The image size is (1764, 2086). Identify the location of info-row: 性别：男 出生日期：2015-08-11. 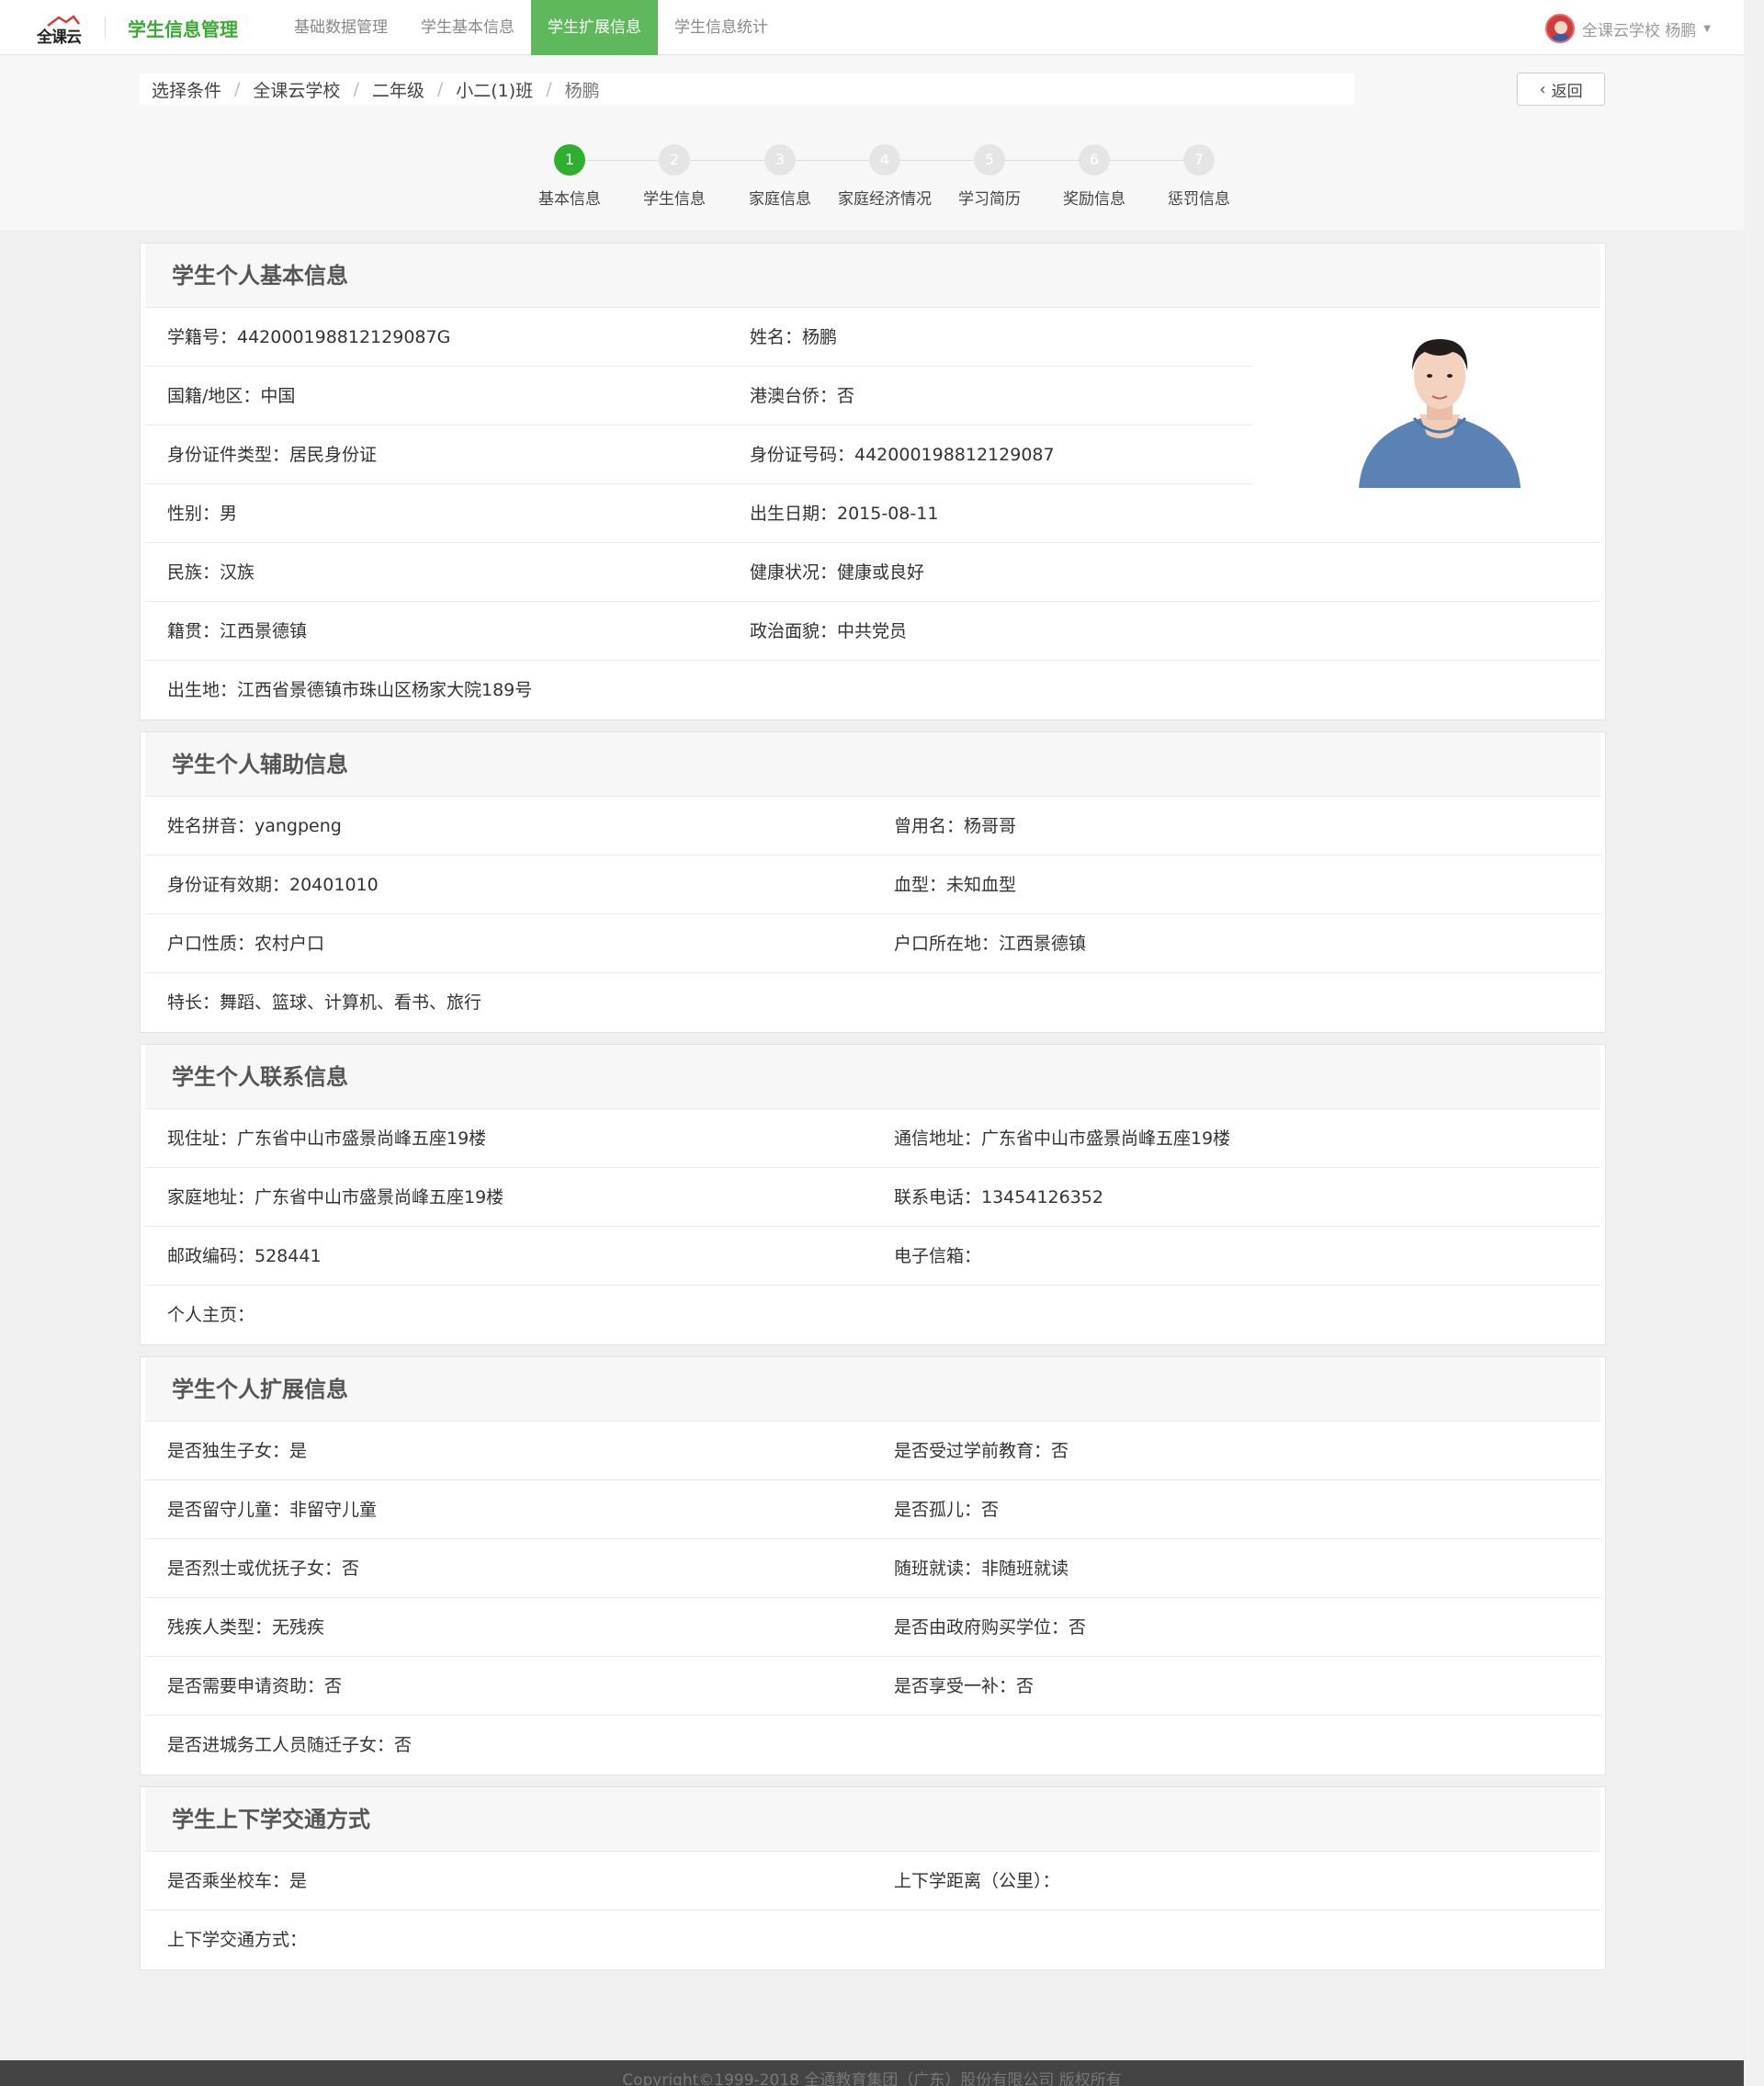
(872, 513).